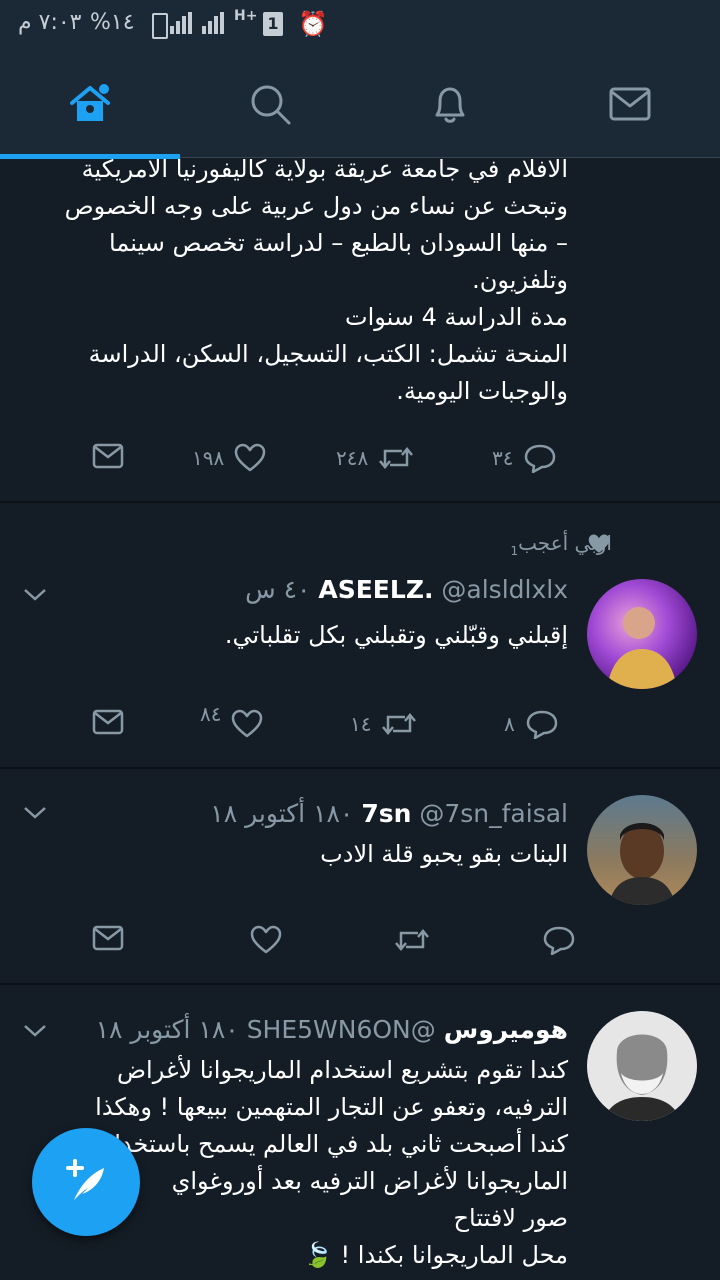 The height and width of the screenshot is (1280, 720). Describe the element at coordinates (375, 589) in the screenshot. I see `display-name: ASEELZ.` at that location.